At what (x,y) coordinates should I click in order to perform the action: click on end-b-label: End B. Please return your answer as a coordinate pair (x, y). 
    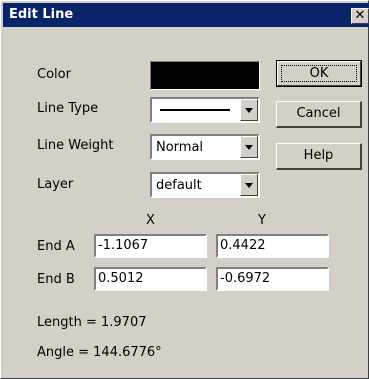
    Looking at the image, I should click on (56, 279).